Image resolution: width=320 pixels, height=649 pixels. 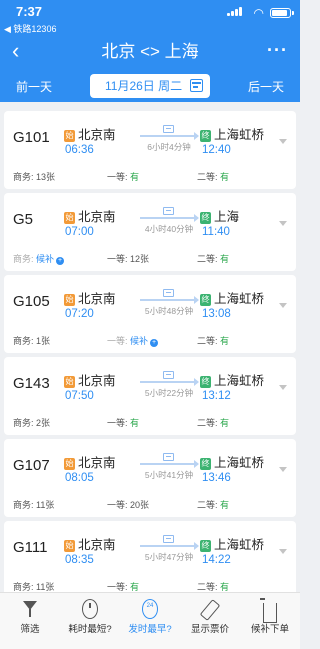 What do you see at coordinates (34, 587) in the screenshot?
I see `seat-business: 商务: 11张` at bounding box center [34, 587].